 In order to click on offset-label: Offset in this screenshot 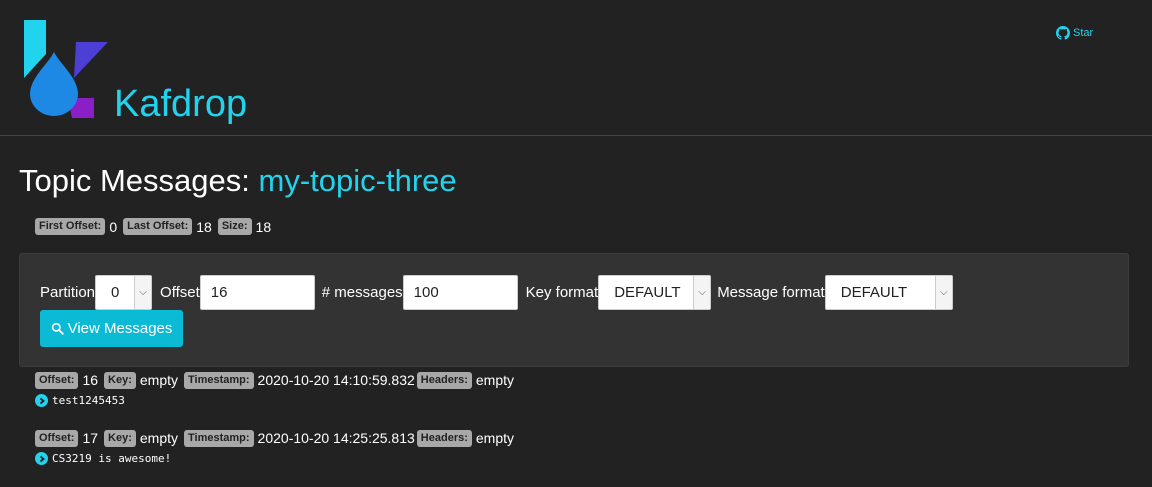, I will do `click(180, 292)`.